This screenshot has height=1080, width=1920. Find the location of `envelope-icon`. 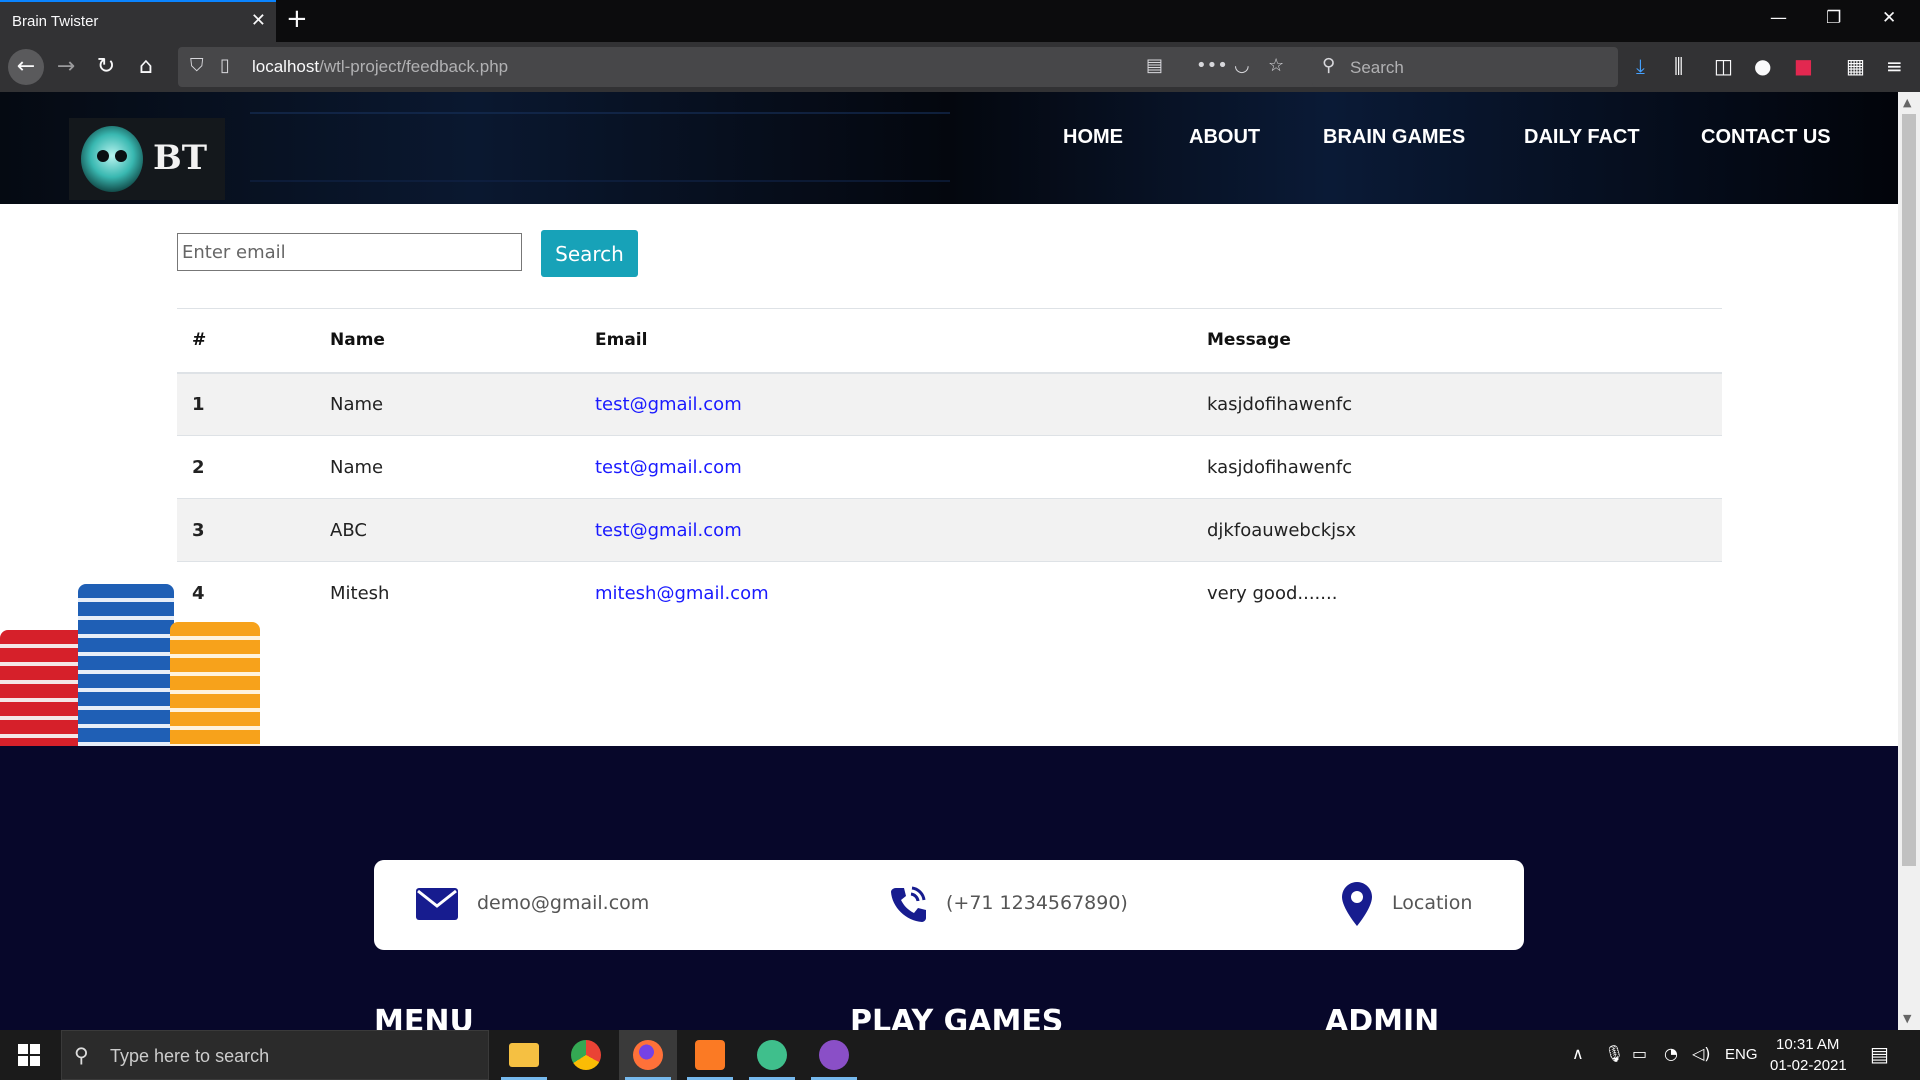

envelope-icon is located at coordinates (437, 904).